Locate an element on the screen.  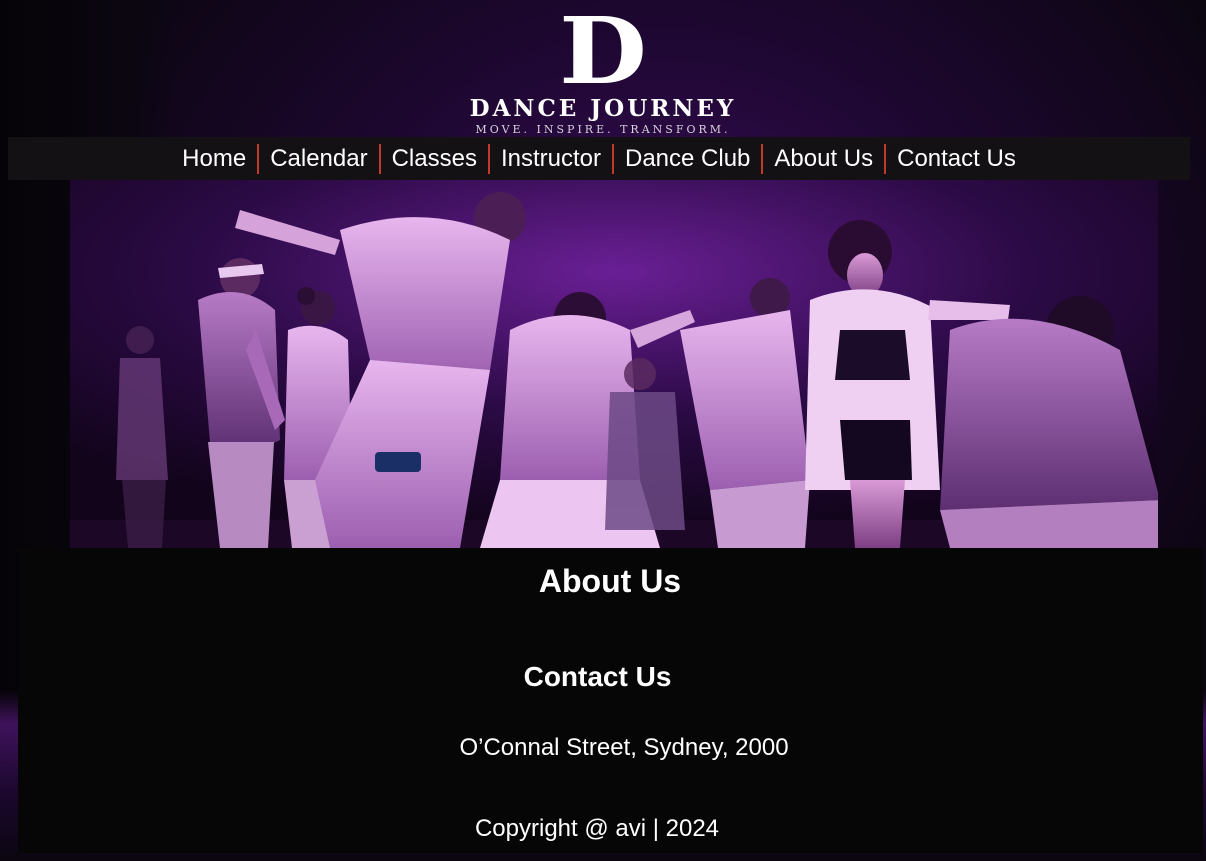
nav-item-instructor: Instructor is located at coordinates (551, 159).